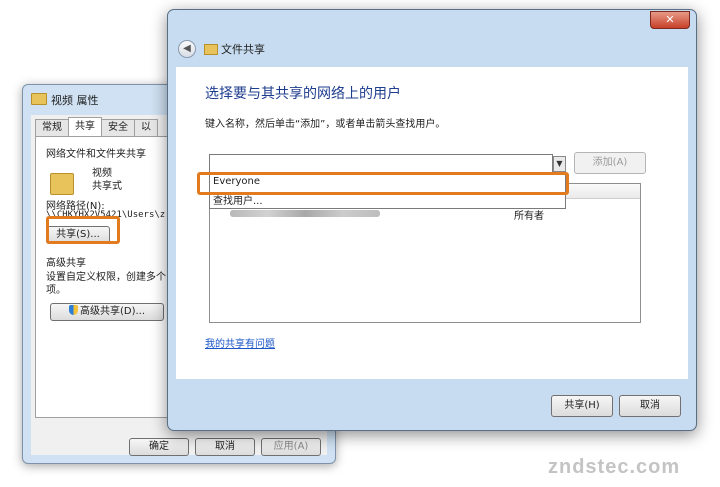  I want to click on close-button: ✕, so click(670, 20).